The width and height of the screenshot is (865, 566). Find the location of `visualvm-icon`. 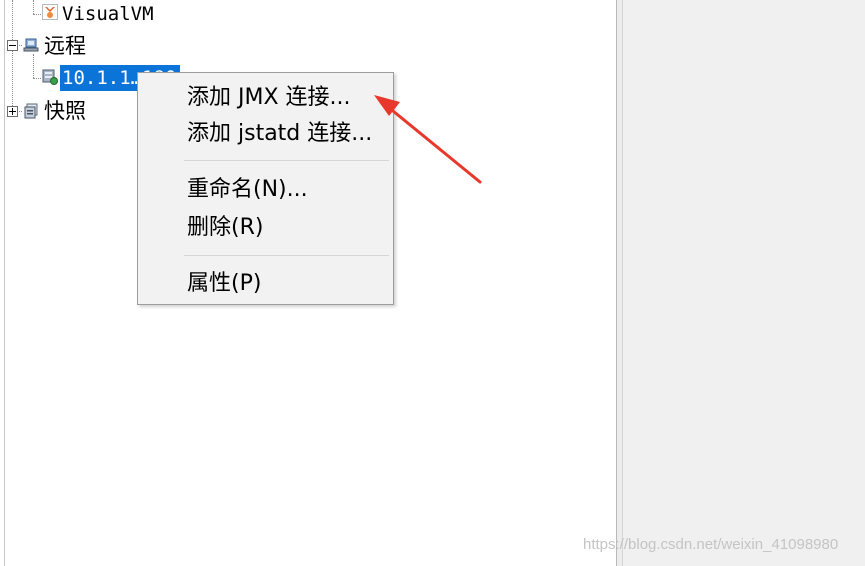

visualvm-icon is located at coordinates (50, 12).